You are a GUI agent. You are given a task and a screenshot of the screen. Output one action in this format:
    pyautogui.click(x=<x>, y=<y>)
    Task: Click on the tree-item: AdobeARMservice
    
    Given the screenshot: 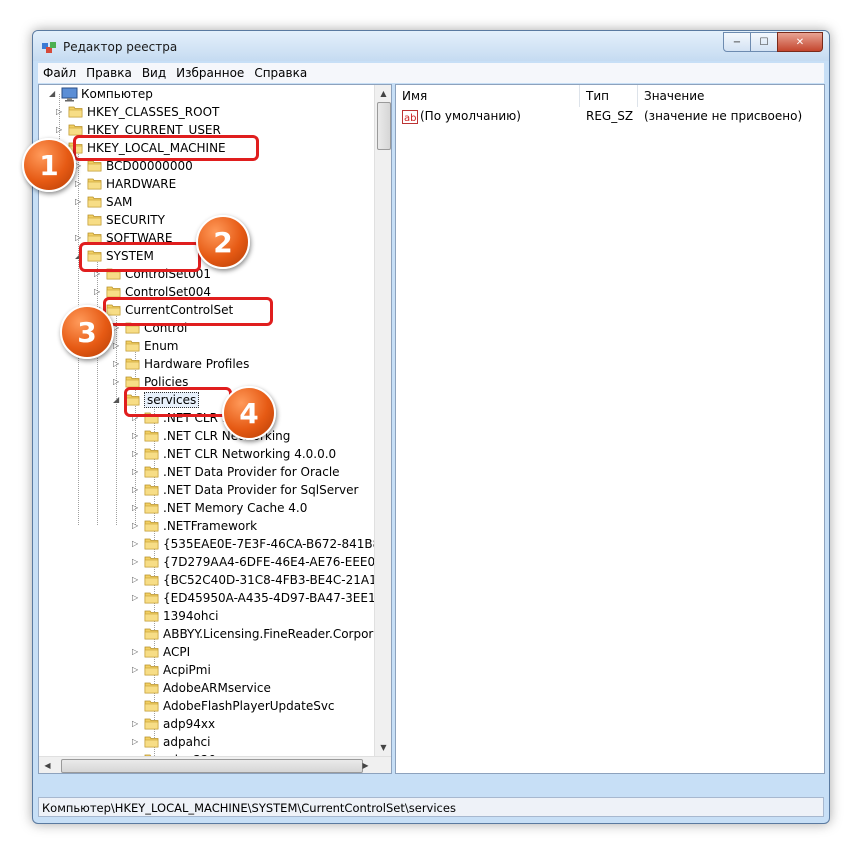 What is the action you would take?
    pyautogui.click(x=215, y=688)
    